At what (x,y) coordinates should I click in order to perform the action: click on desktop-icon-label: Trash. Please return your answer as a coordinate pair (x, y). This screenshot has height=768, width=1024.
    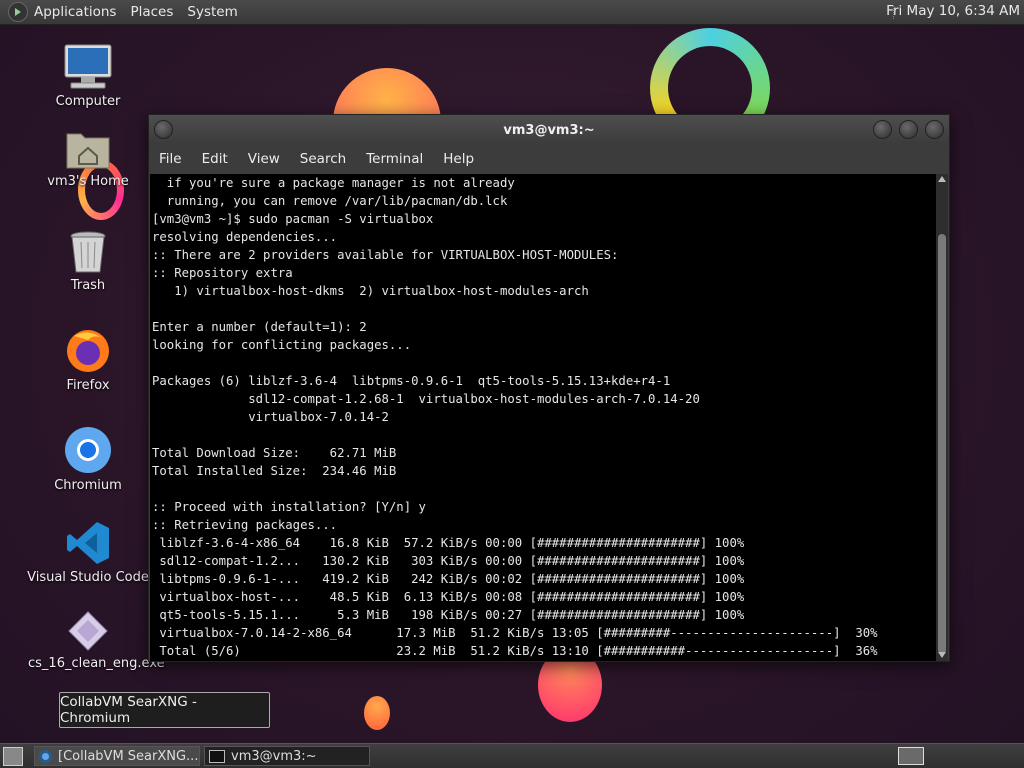
    Looking at the image, I should click on (88, 285).